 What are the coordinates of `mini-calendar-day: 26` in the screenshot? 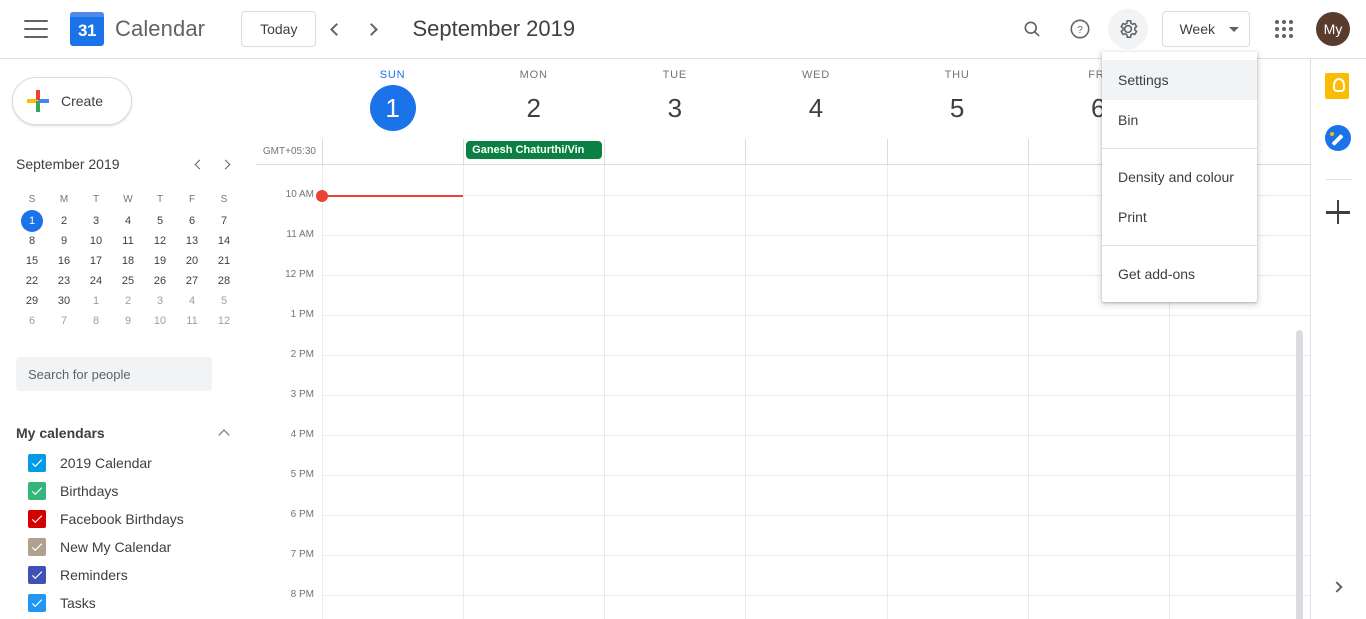 It's located at (160, 281).